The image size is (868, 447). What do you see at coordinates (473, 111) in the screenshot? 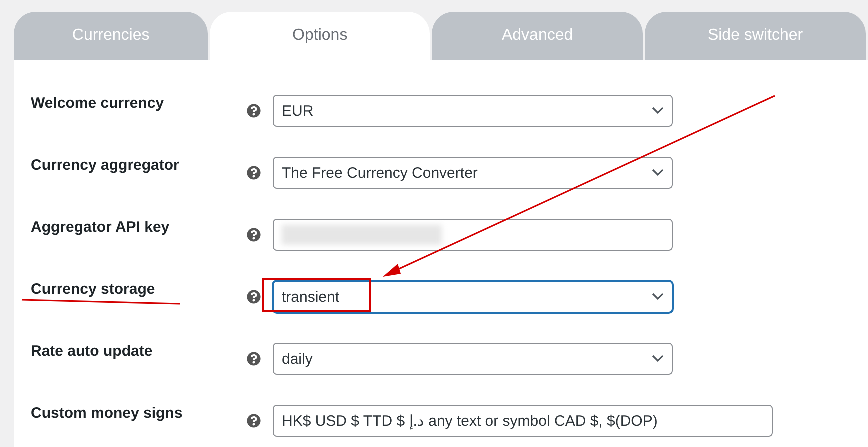
I see `select-field: EUR` at bounding box center [473, 111].